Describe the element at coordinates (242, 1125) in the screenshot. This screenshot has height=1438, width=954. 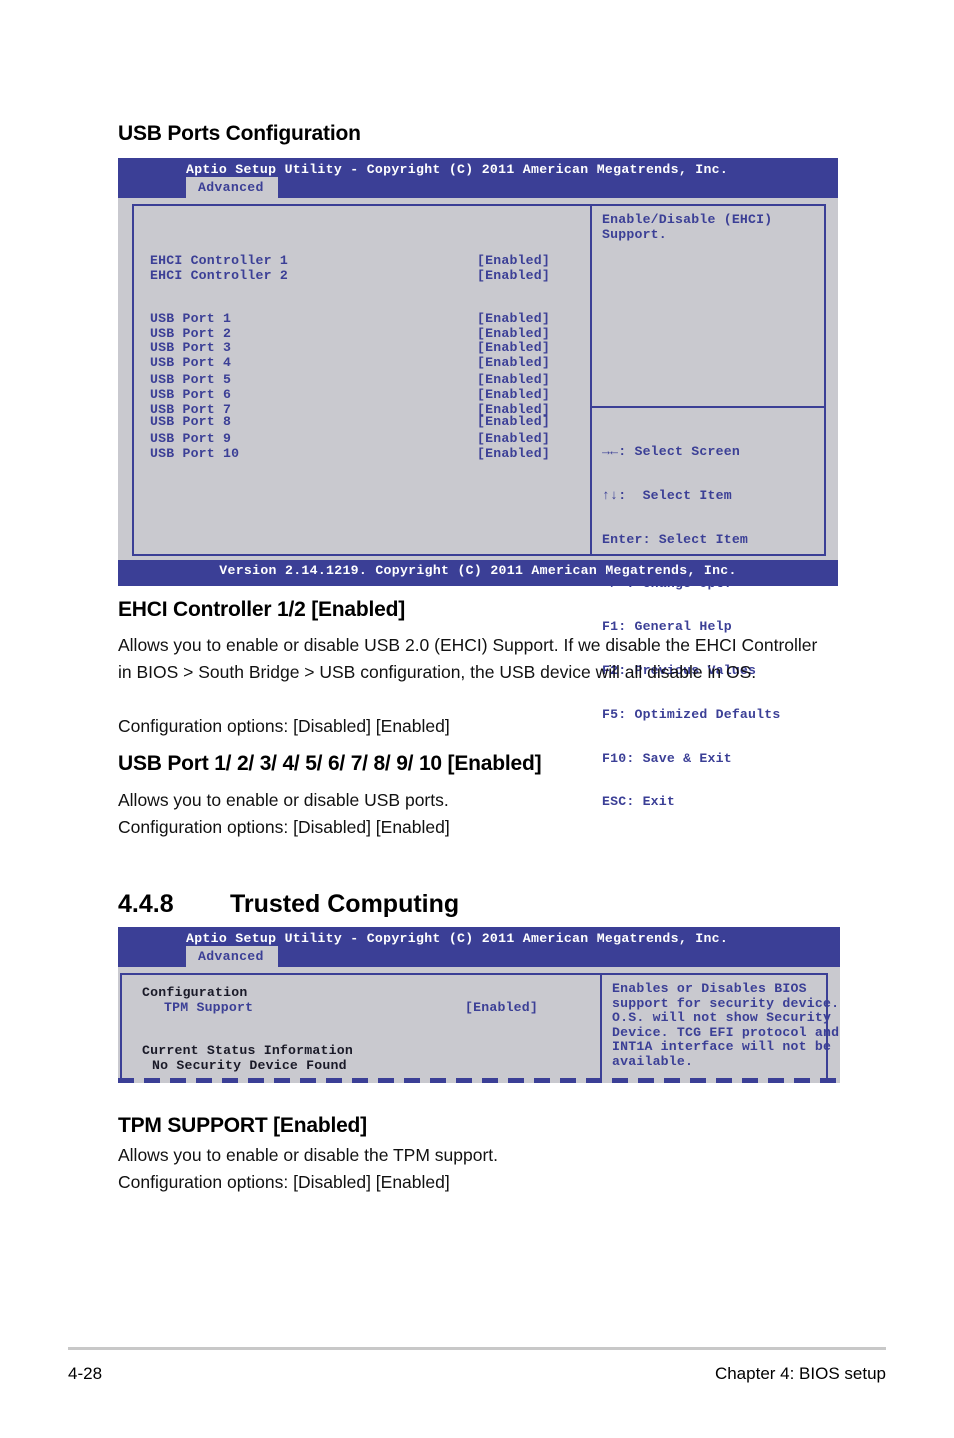
I see `heading-tpm-support: TPM SUPPORT [Enabled]` at that location.